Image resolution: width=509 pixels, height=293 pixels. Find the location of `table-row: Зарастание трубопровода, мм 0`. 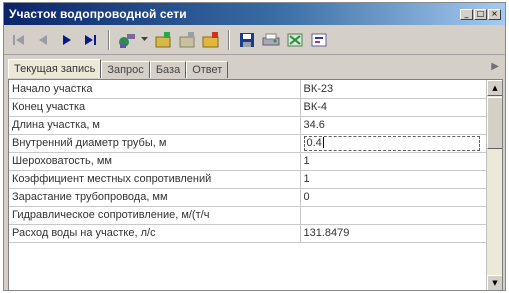

table-row: Зарастание трубопровода, мм 0 is located at coordinates (248, 197).